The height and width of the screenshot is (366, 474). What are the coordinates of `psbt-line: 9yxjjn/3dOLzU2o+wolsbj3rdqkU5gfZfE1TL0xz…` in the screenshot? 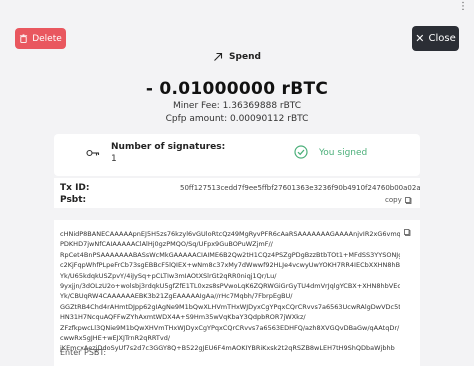 It's located at (230, 286).